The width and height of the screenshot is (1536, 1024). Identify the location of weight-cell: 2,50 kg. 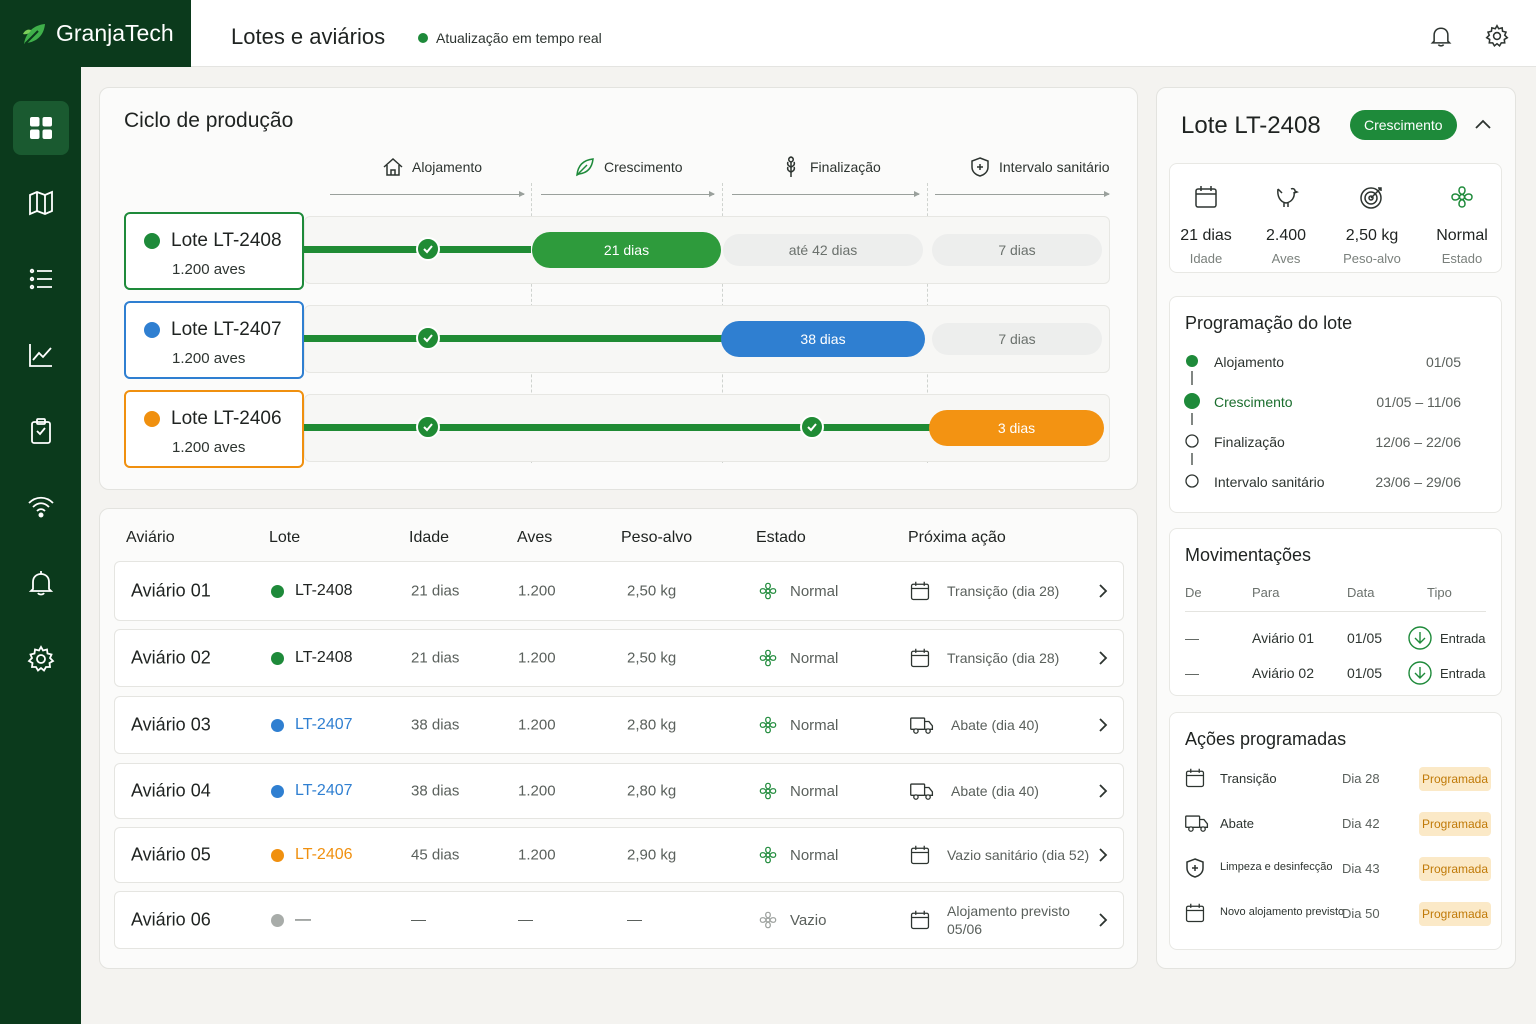
(652, 658).